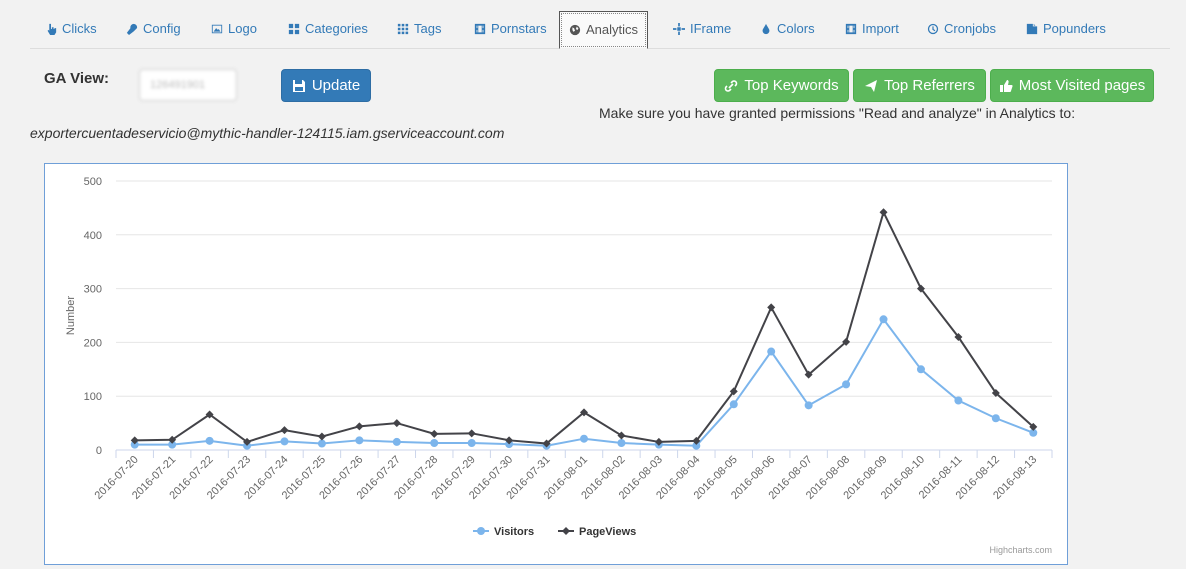 The image size is (1186, 569). I want to click on tab-clicks: Clicks, so click(71, 28).